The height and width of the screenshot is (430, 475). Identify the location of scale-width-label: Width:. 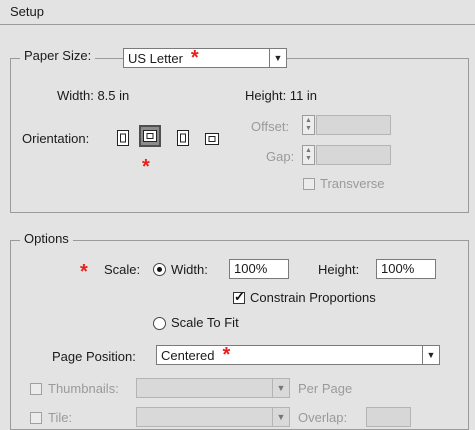
(189, 269).